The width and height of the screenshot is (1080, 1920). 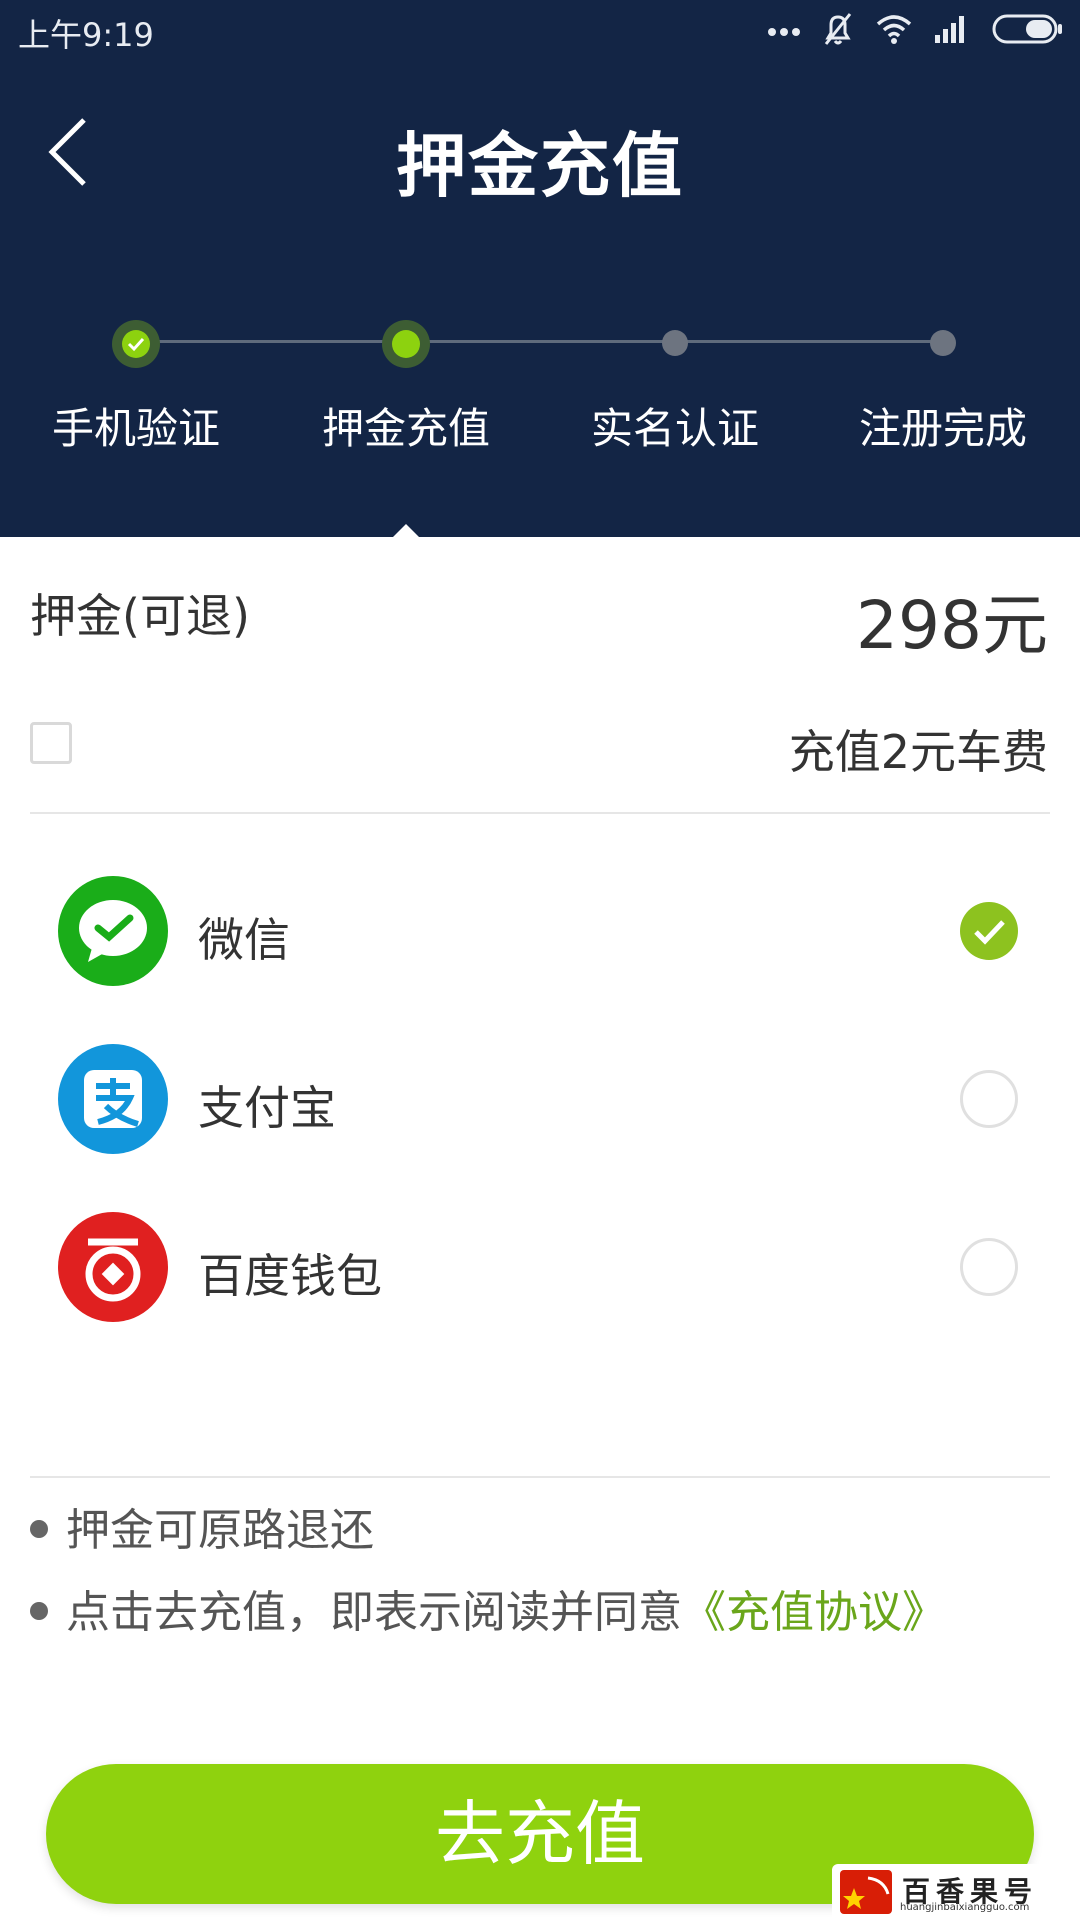 I want to click on payment-label: 百度钱包, so click(x=290, y=1276).